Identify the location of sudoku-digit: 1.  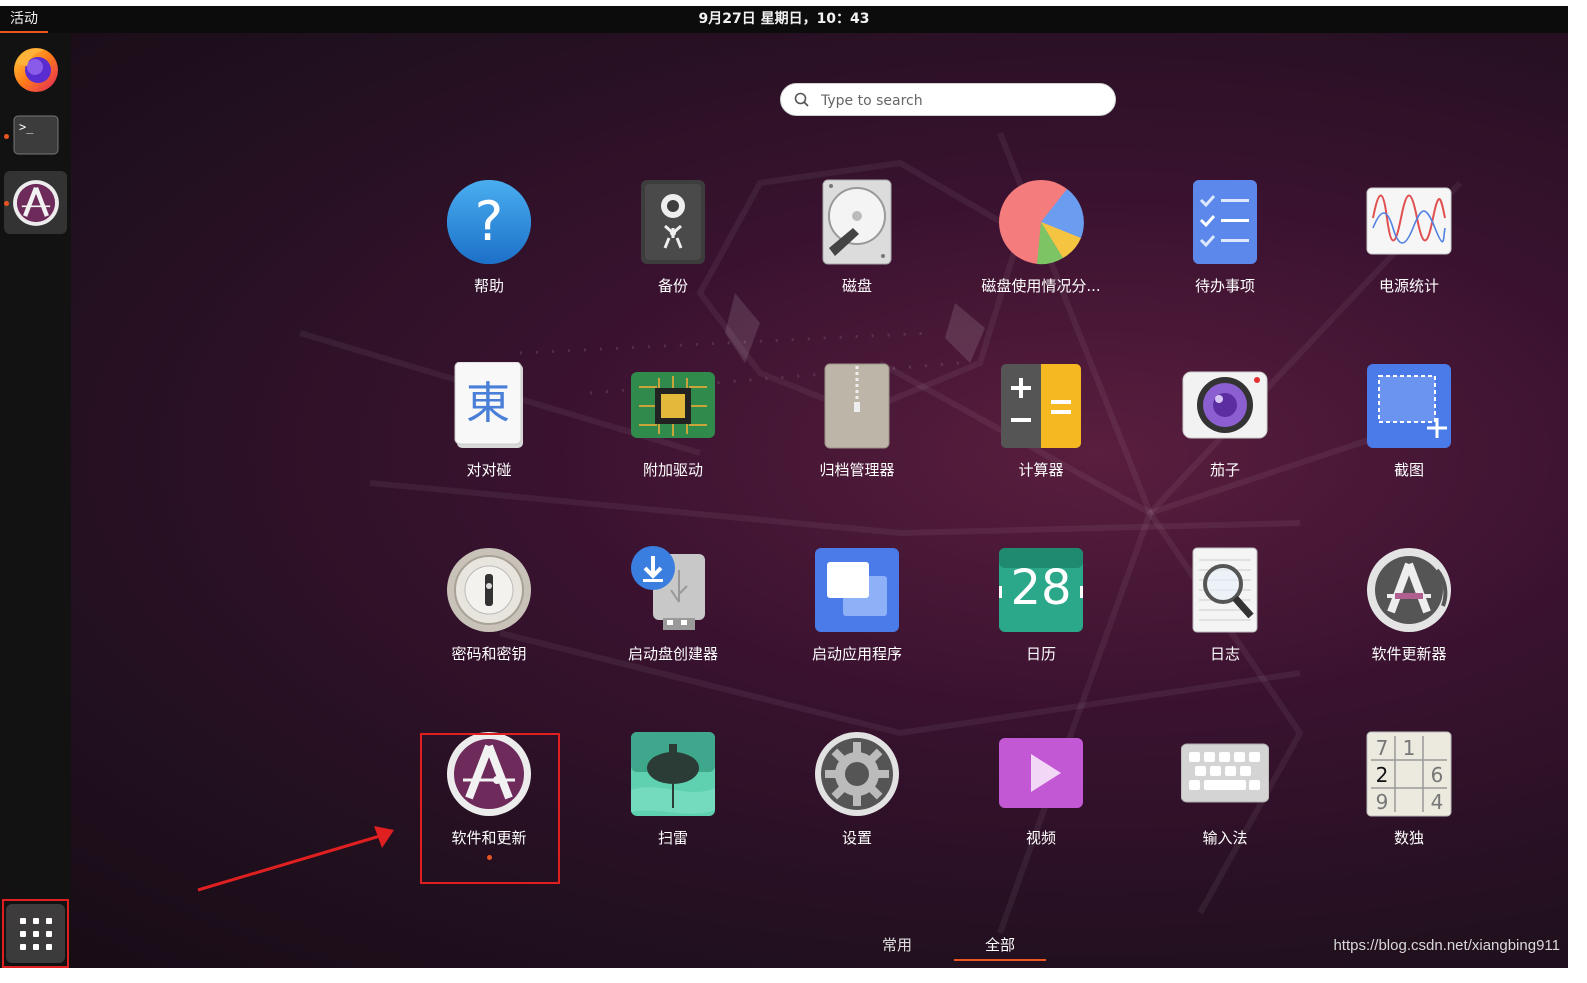
(1409, 748).